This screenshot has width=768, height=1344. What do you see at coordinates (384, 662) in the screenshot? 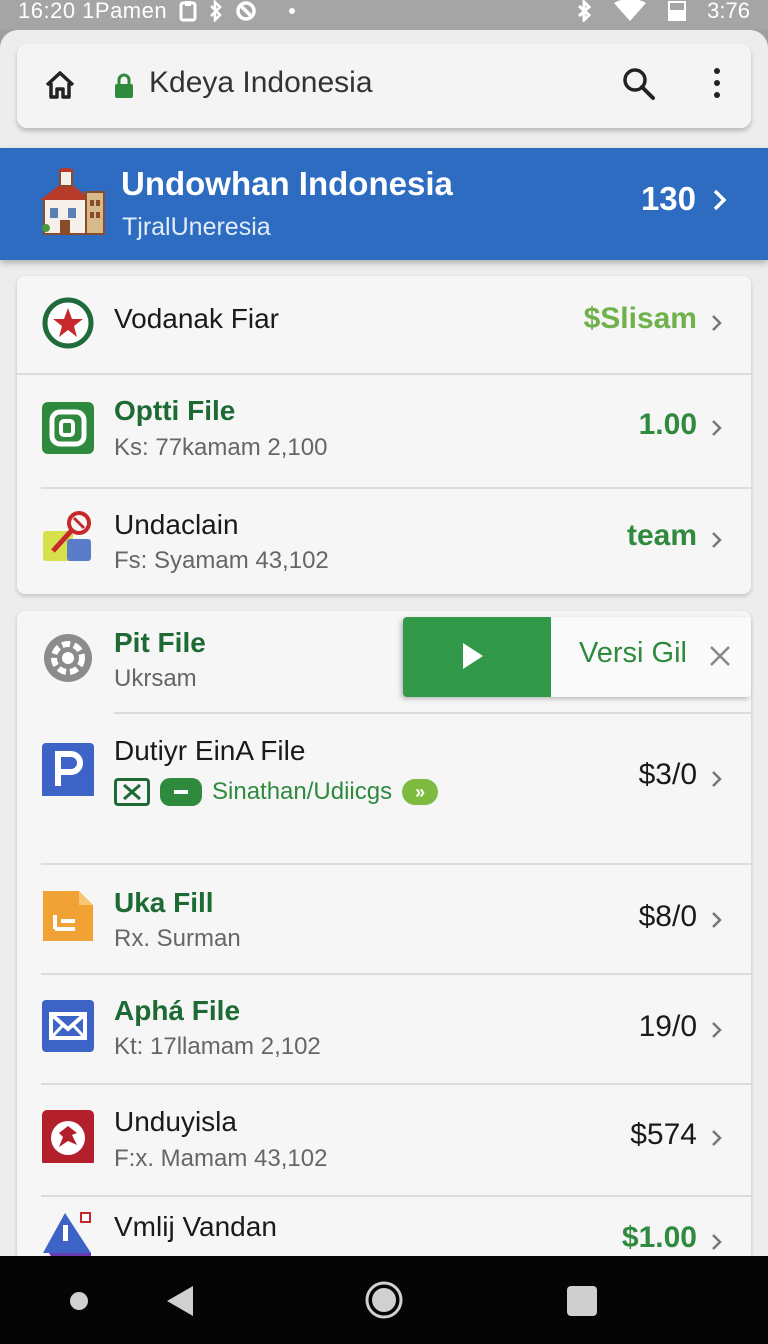
I see `swiped-list-item: Pit File Ukrsam Versi Gil` at bounding box center [384, 662].